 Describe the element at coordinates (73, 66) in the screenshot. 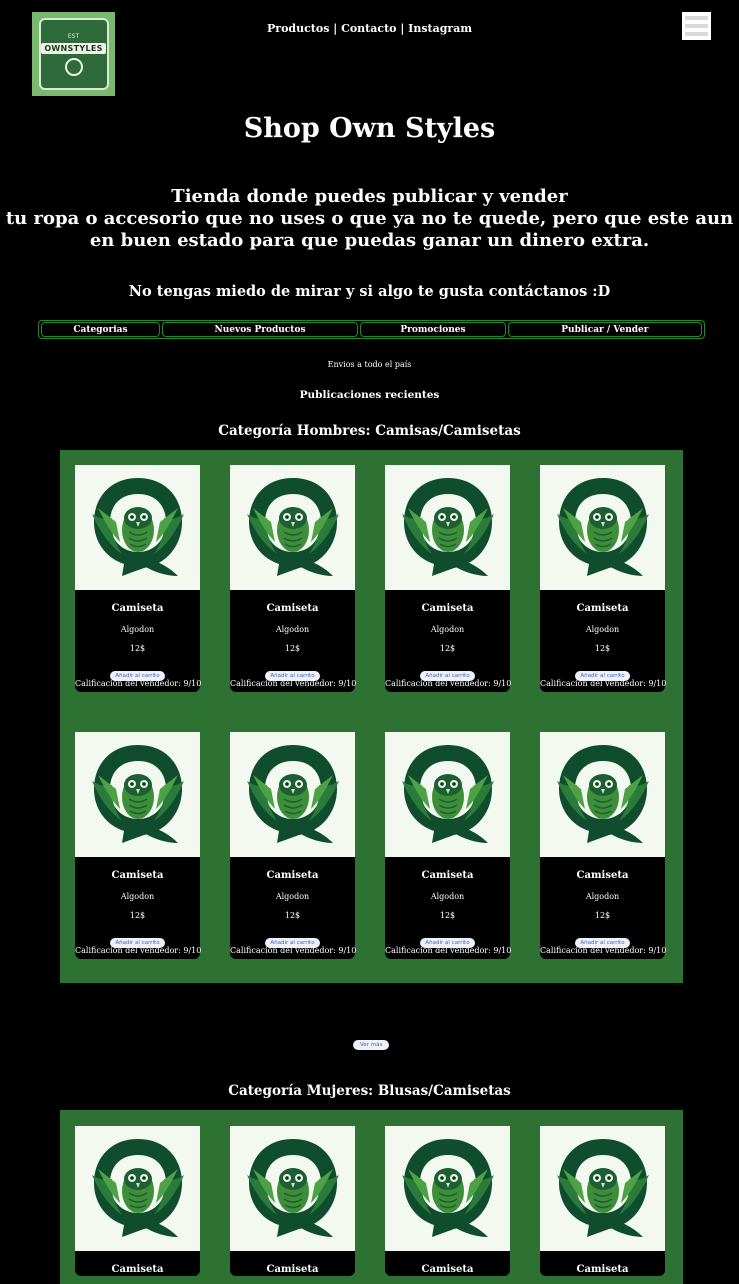

I see `logo-ring-icon` at that location.